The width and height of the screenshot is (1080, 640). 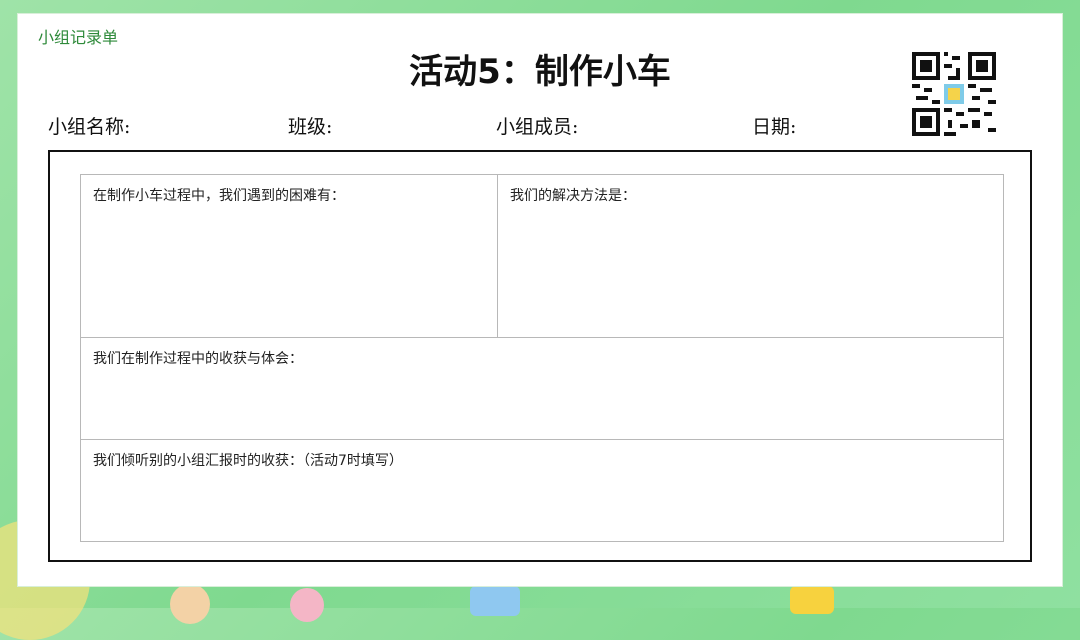 What do you see at coordinates (289, 256) in the screenshot?
I see `difficulties-cell: 在制作小车过程中，我们遇到的困难有：` at bounding box center [289, 256].